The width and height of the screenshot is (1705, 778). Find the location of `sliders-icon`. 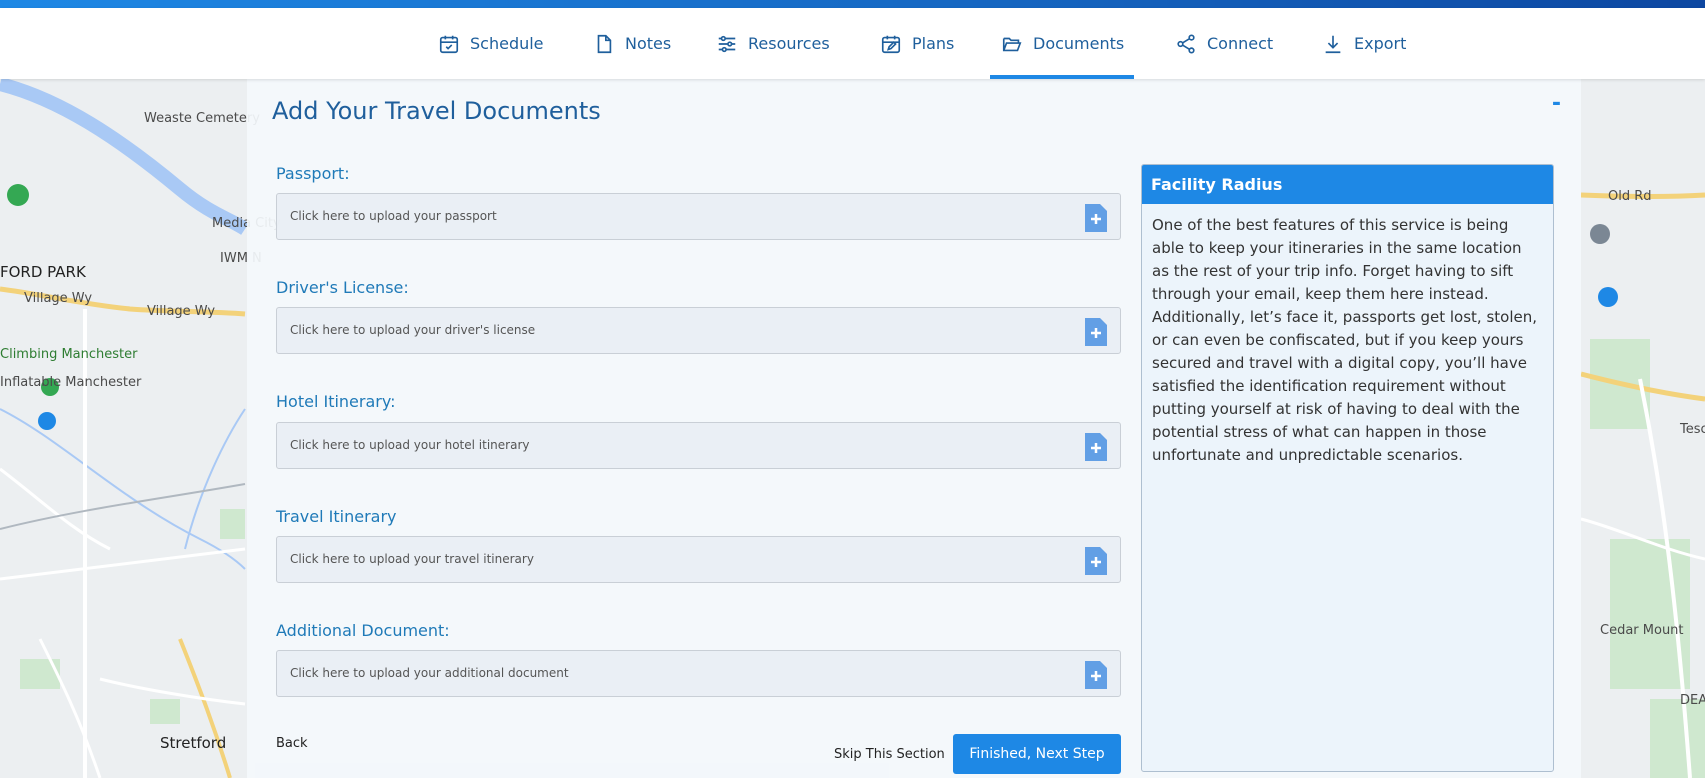

sliders-icon is located at coordinates (727, 43).